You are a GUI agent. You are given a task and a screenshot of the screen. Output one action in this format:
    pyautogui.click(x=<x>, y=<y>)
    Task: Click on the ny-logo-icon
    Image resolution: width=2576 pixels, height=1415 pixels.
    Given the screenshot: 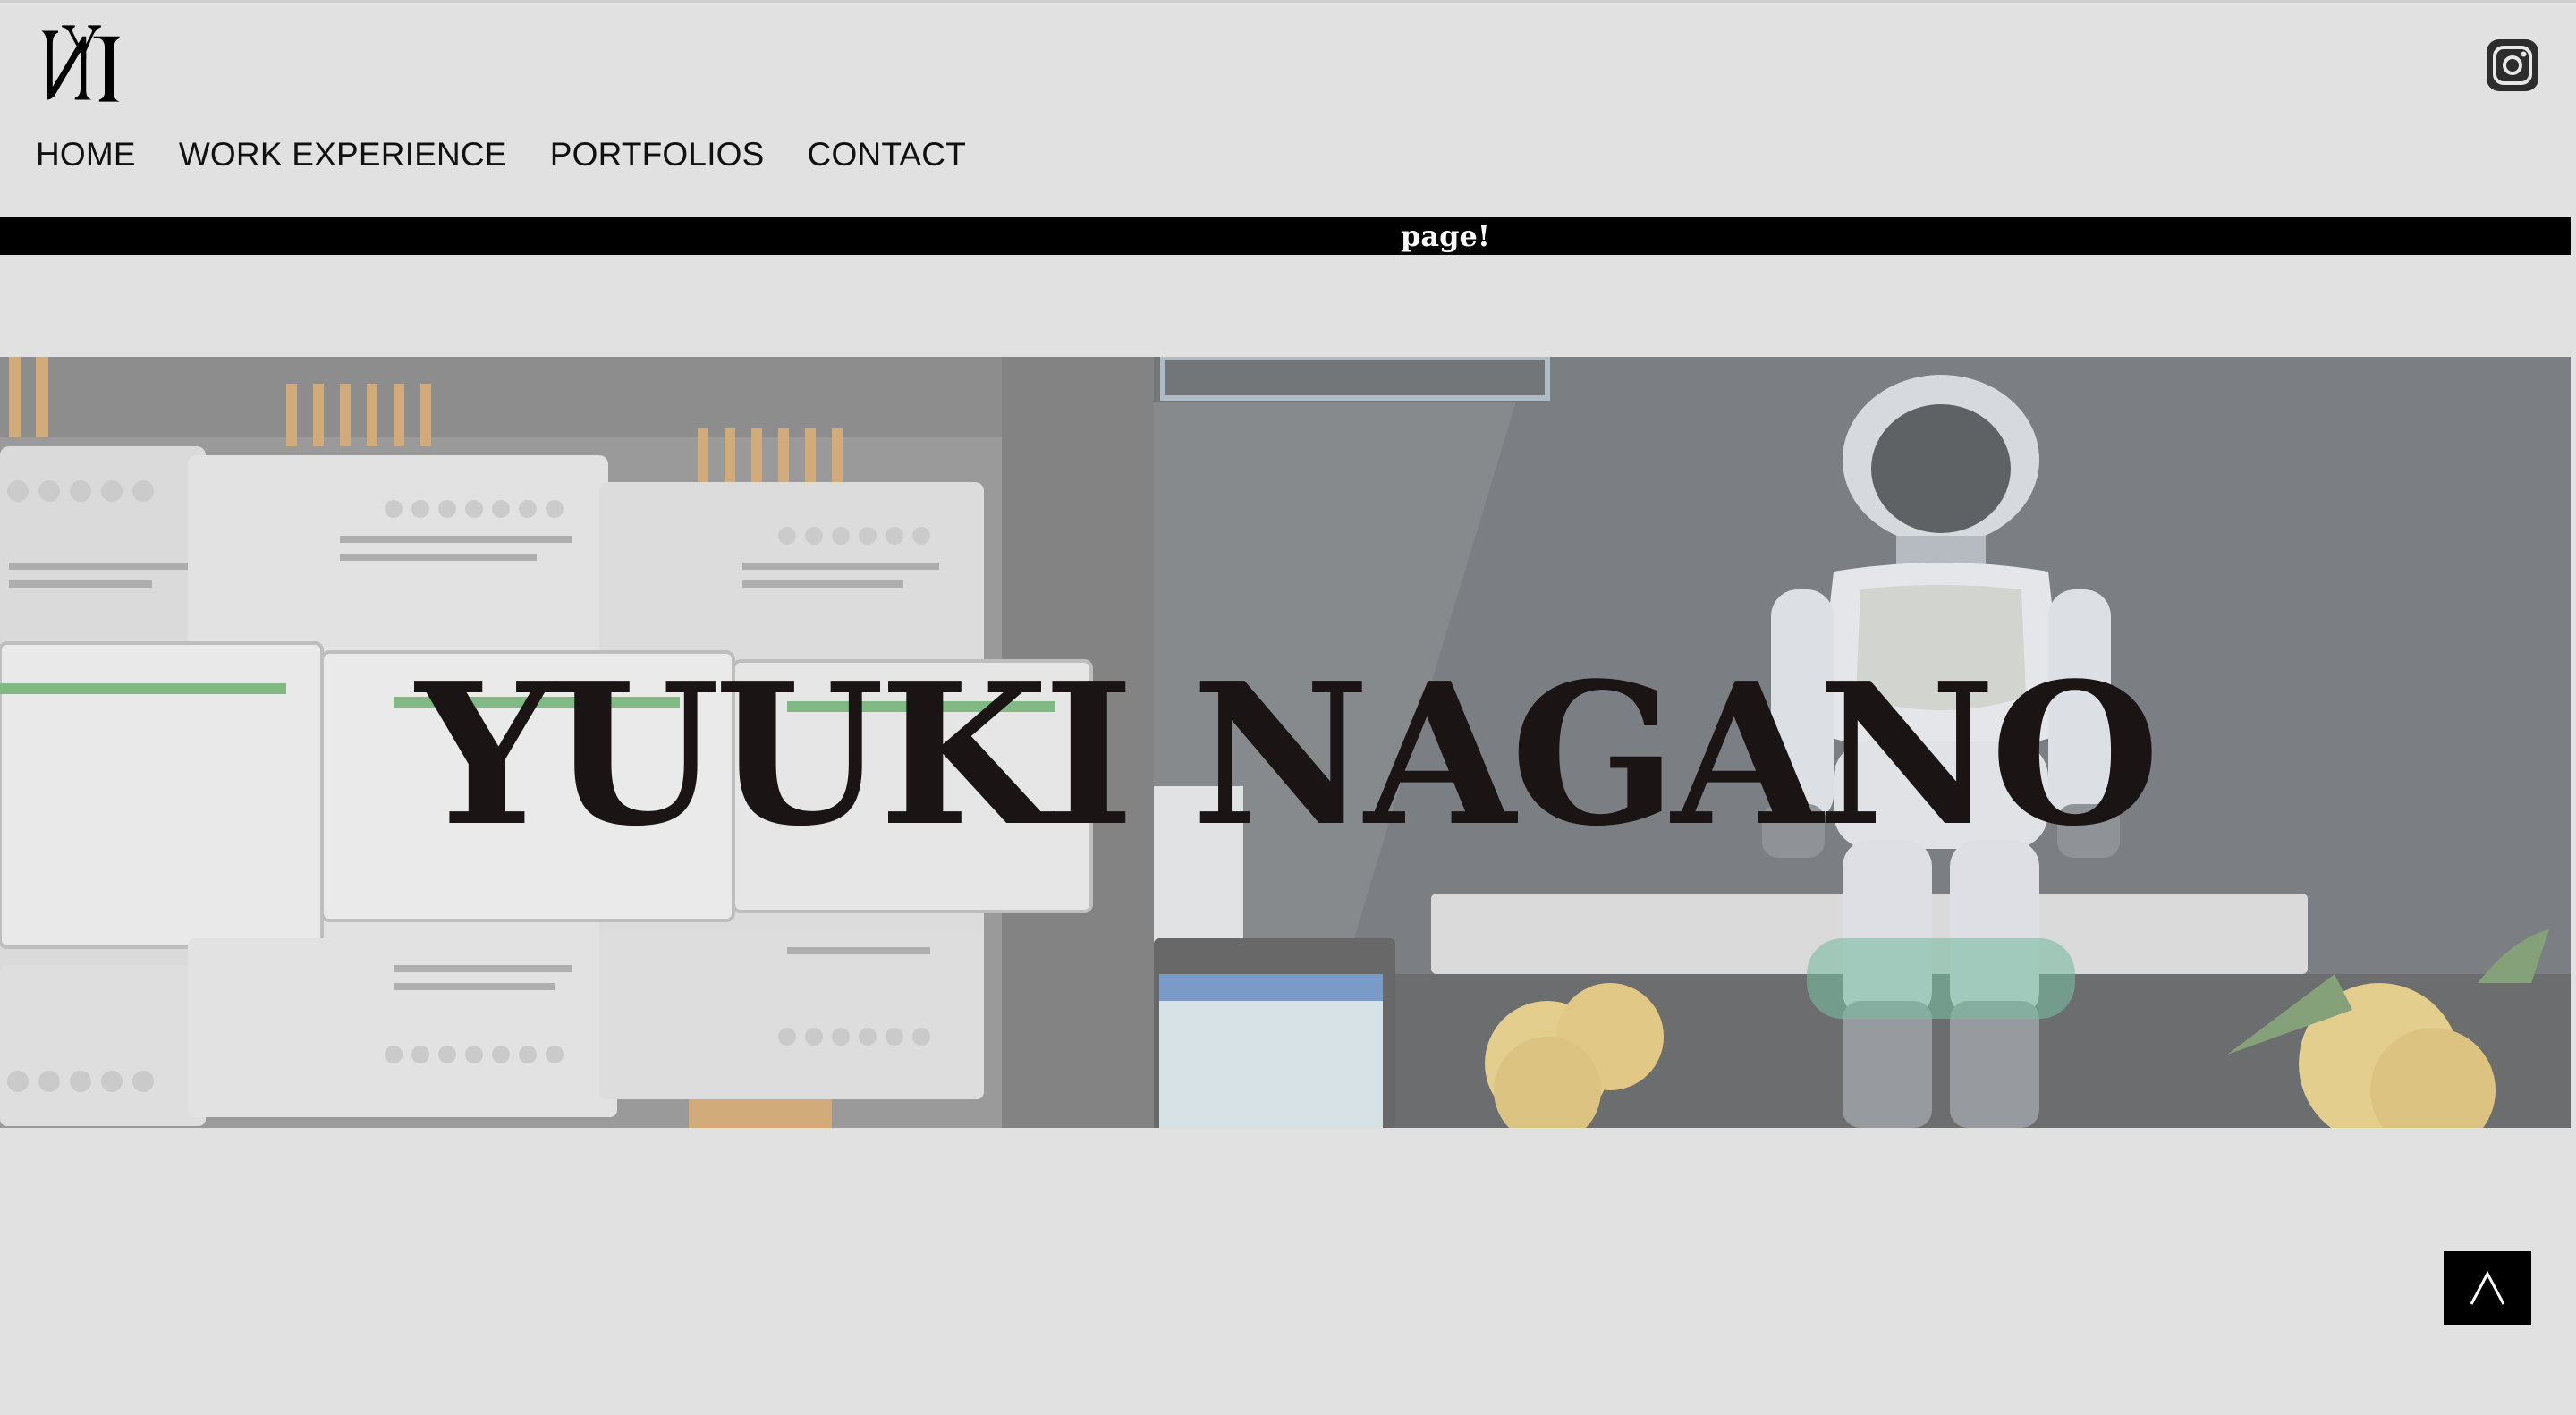 What is the action you would take?
    pyautogui.click(x=80, y=64)
    